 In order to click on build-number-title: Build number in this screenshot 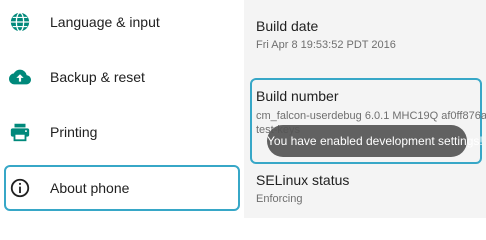, I will do `click(297, 96)`.